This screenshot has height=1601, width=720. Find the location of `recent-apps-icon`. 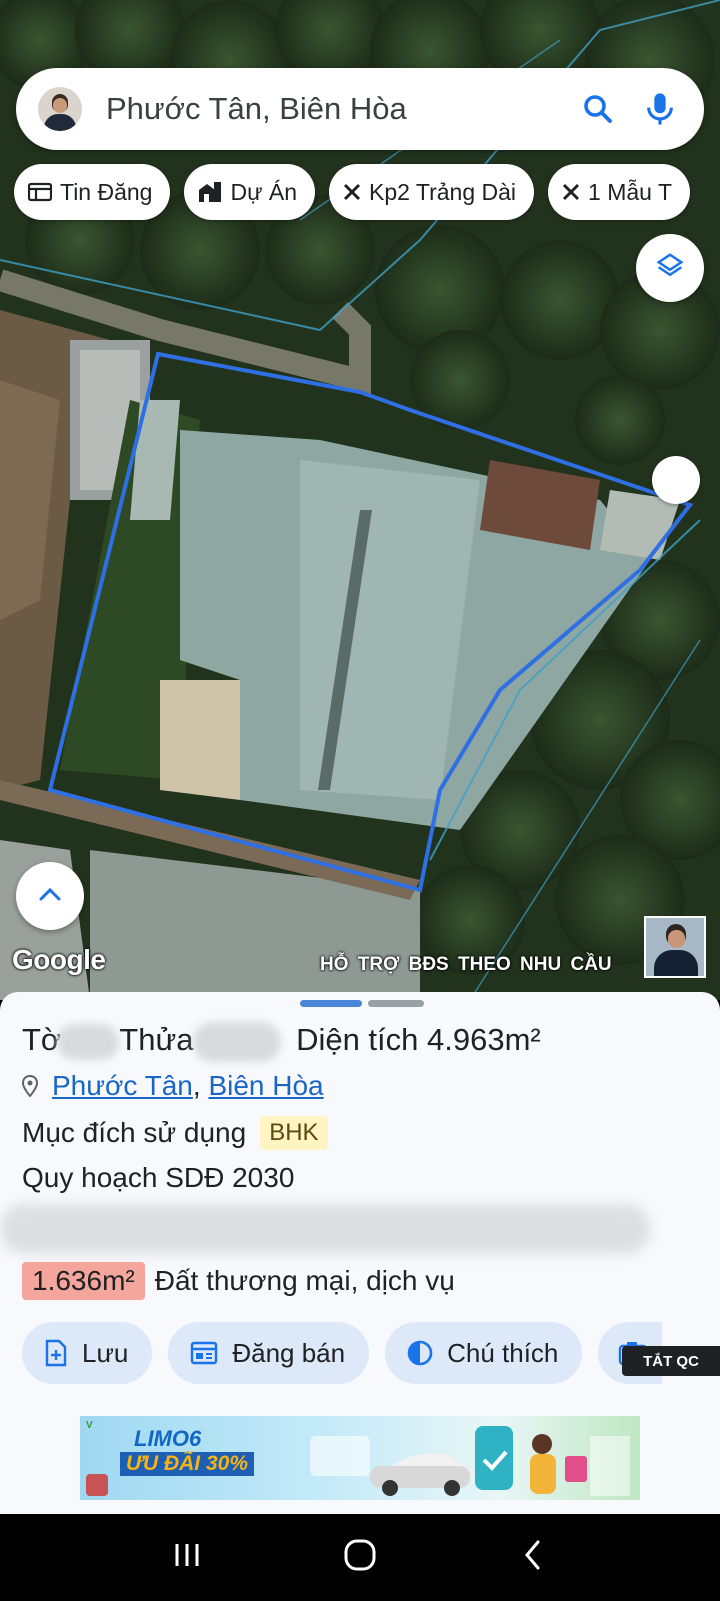

recent-apps-icon is located at coordinates (187, 1557).